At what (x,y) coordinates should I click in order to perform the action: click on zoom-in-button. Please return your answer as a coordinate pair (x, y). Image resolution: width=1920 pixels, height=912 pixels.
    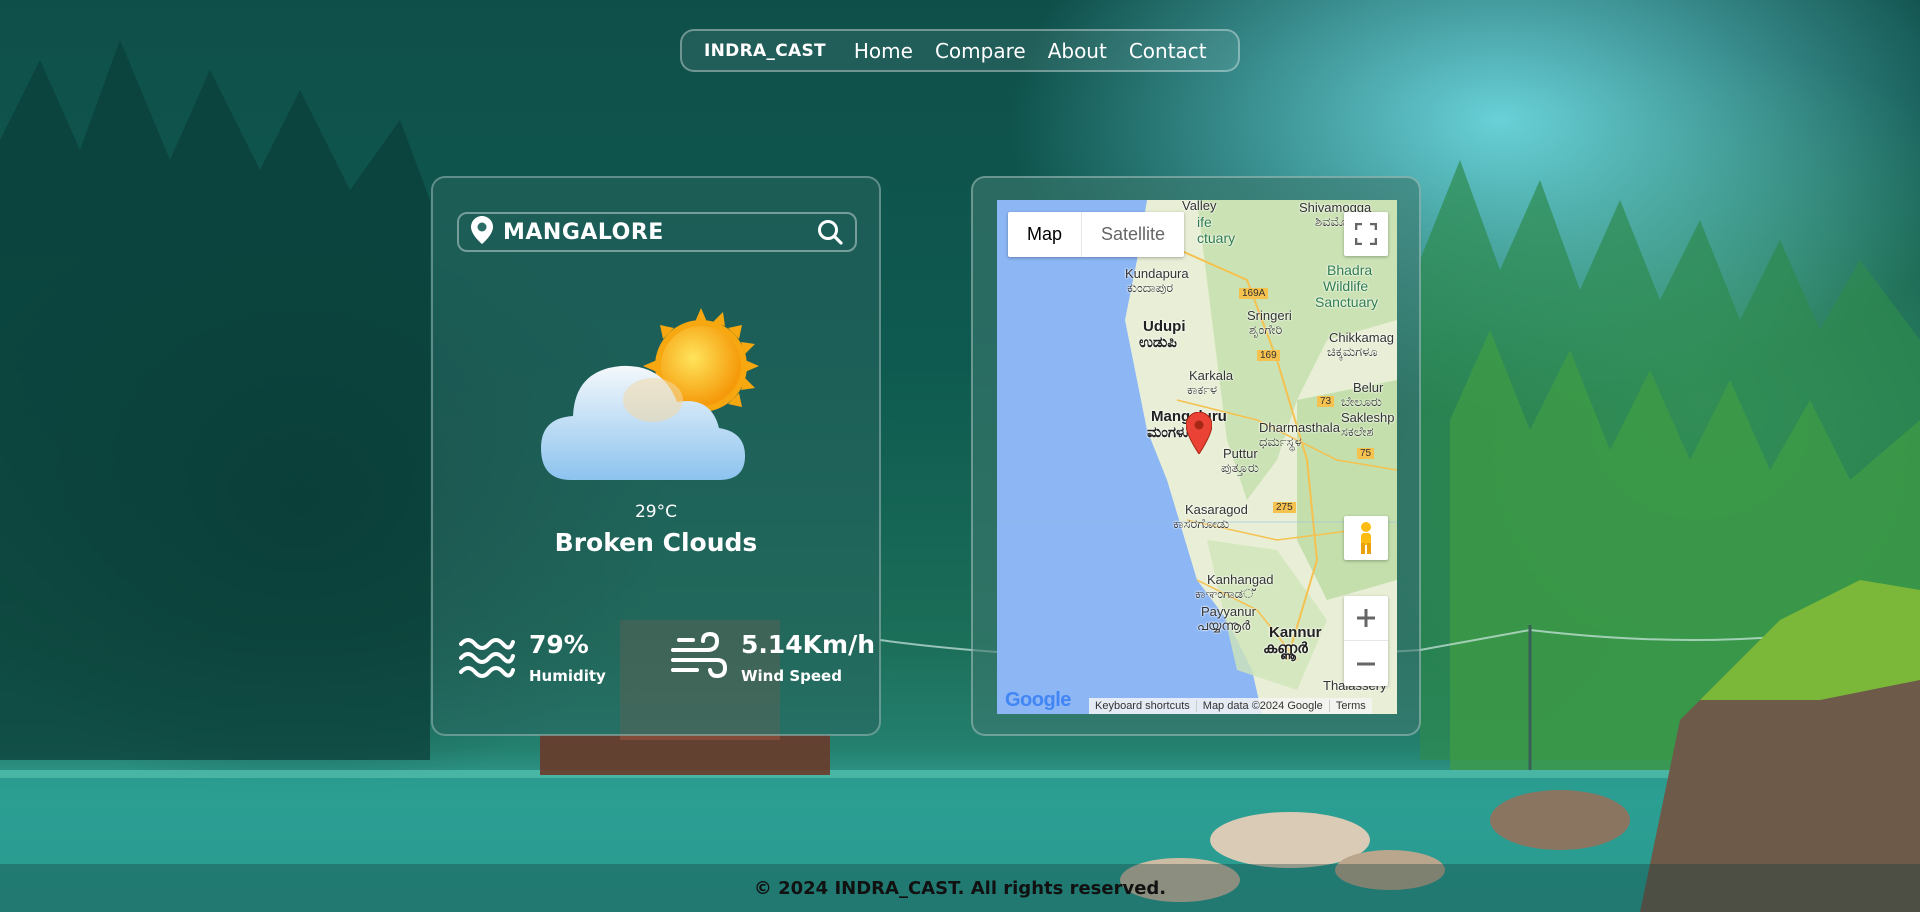
    Looking at the image, I should click on (1366, 618).